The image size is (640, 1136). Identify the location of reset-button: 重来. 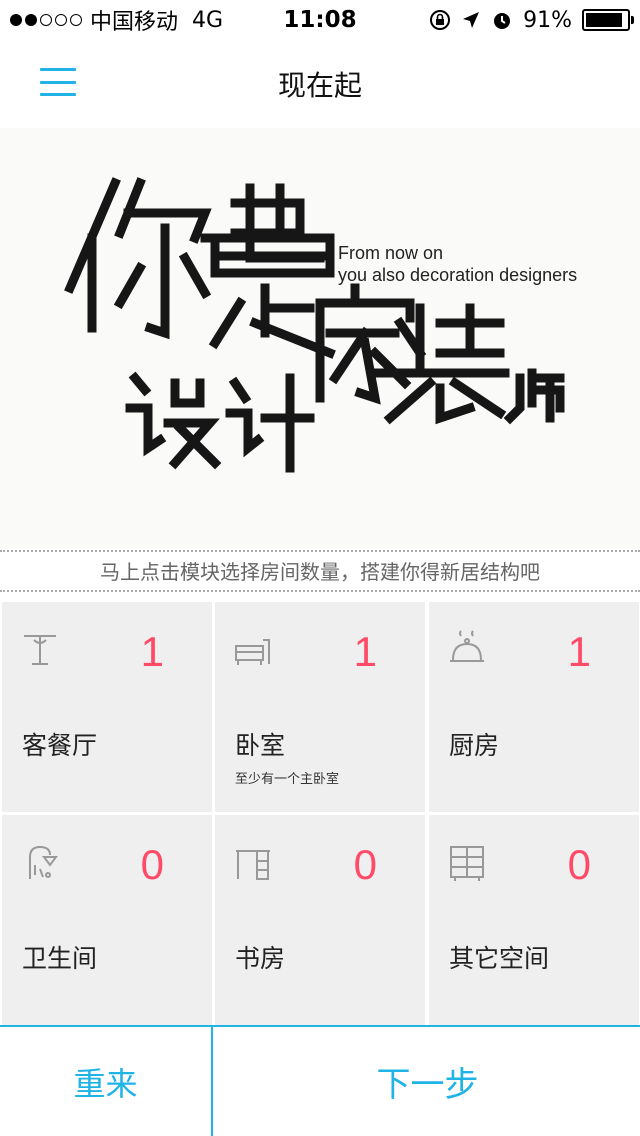
(106, 1081).